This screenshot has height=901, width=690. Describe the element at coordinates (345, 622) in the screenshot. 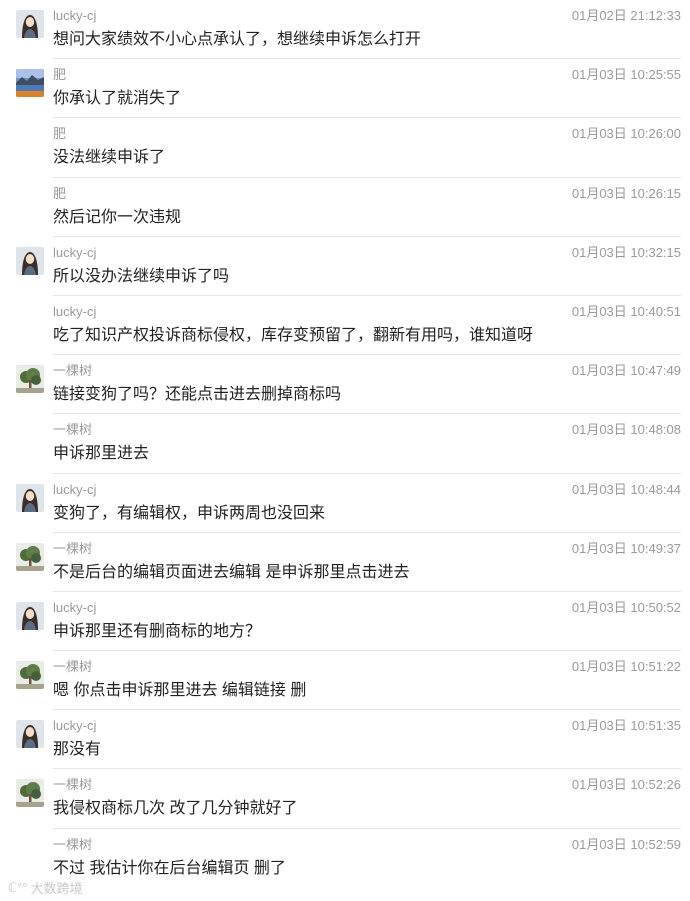

I see `chat-message: lucky-cj 01月03日 10:50:52 申诉那里还有删商标的地方？` at that location.